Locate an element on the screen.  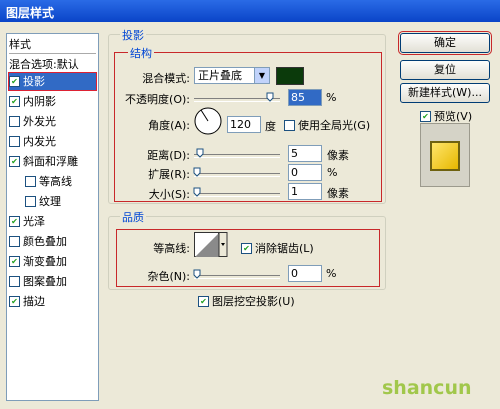
sidebar-item-label: 等高线 is located at coordinates (55, 181).